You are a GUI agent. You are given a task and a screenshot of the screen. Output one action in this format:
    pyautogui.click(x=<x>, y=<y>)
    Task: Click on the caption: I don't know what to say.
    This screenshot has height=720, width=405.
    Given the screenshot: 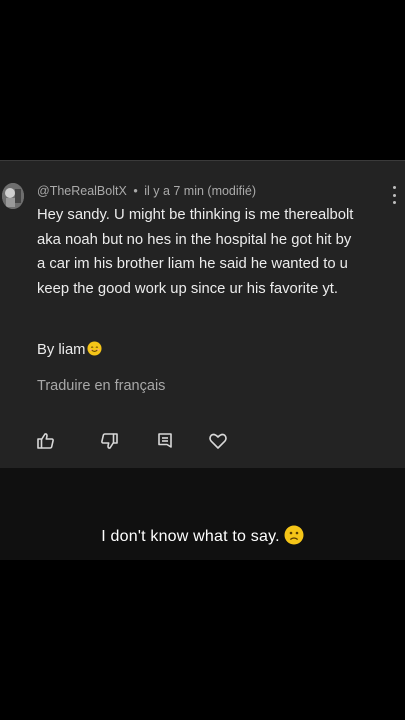 What is the action you would take?
    pyautogui.click(x=202, y=535)
    